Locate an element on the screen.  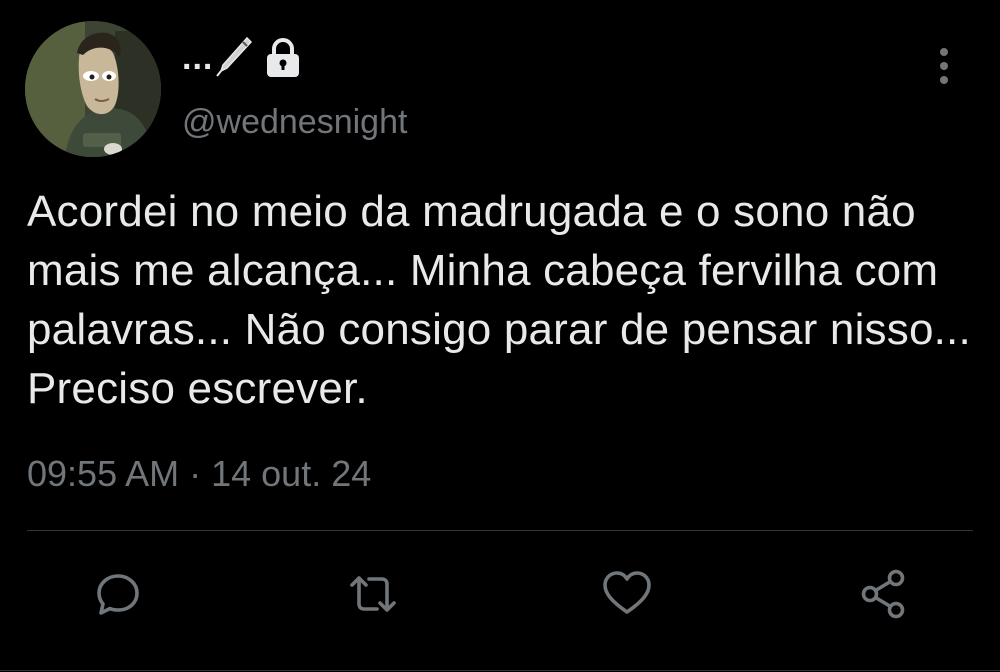
user-handle: @wednesnight is located at coordinates (294, 122).